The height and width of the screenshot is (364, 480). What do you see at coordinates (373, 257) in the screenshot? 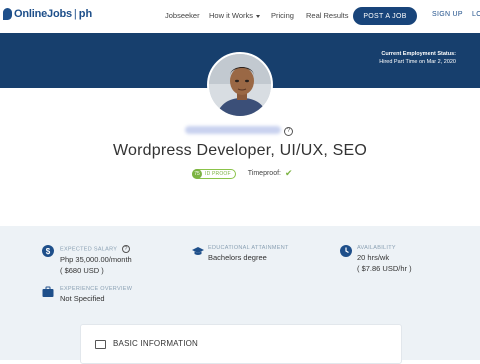
I see `availability-value: 20 hrs/wk` at bounding box center [373, 257].